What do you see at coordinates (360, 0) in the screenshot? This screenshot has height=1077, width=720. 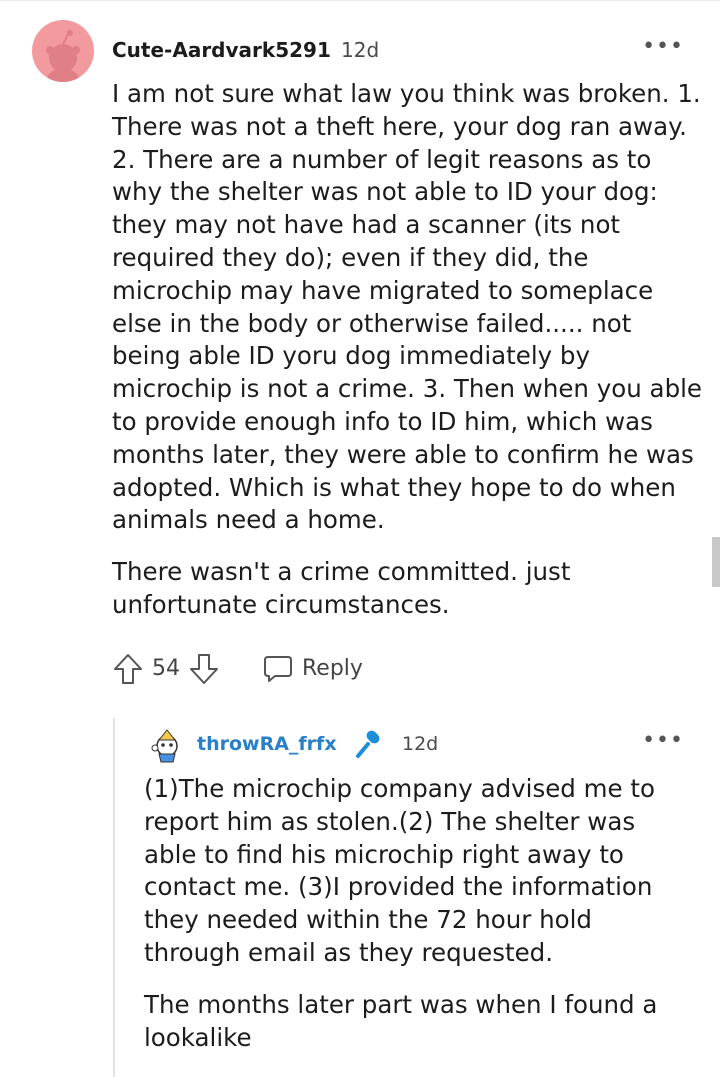 I see `top-divider` at bounding box center [360, 0].